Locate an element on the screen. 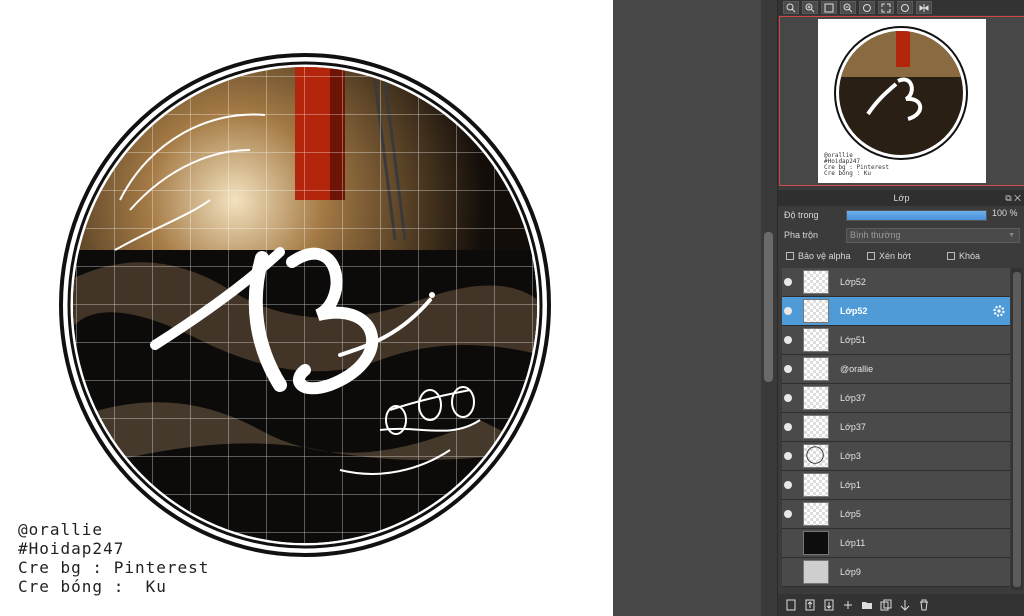  layer-row: Lớp11 is located at coordinates (896, 543).